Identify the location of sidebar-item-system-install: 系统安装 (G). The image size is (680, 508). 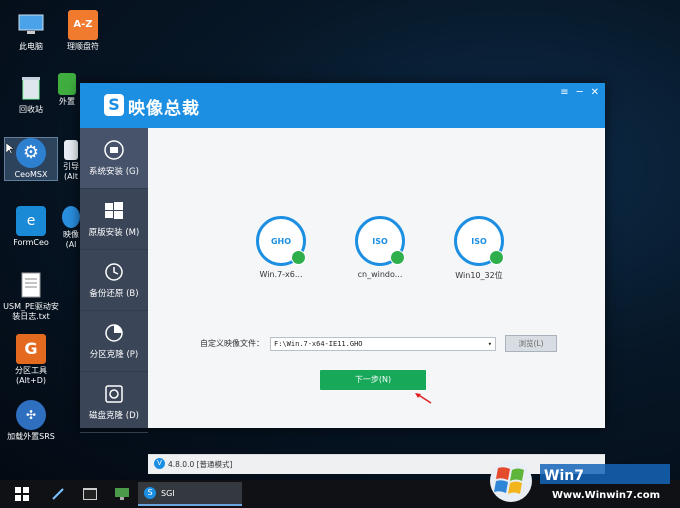
(114, 158).